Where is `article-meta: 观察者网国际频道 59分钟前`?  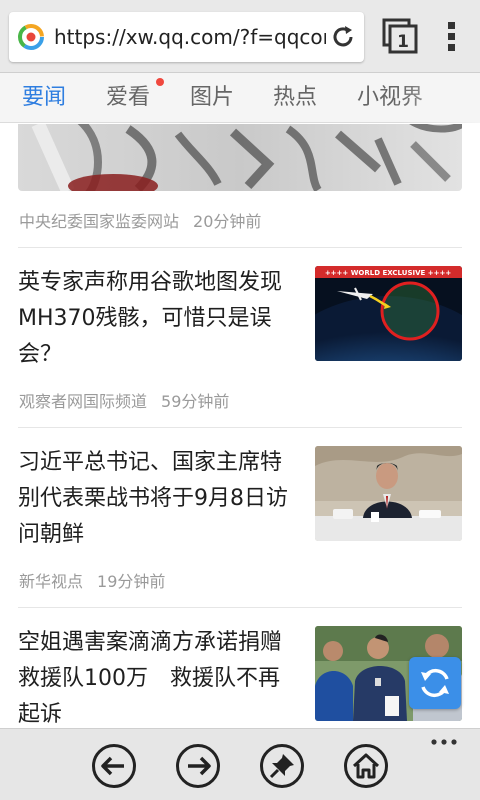
article-meta: 观察者网国际频道 59分钟前 is located at coordinates (124, 400).